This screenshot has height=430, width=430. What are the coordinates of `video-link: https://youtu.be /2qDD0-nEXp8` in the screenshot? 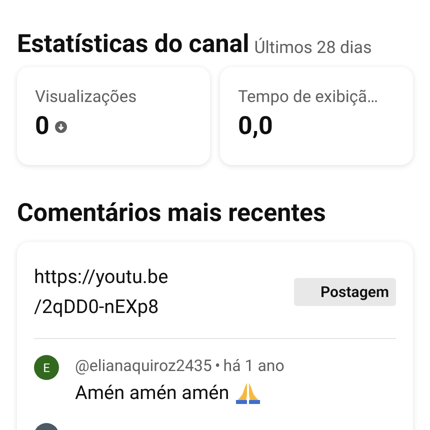 It's located at (101, 292).